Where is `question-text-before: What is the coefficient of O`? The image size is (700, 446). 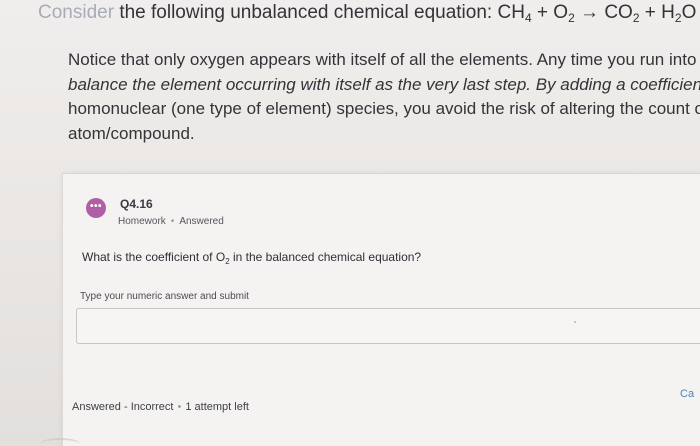 question-text-before: What is the coefficient of O is located at coordinates (154, 257).